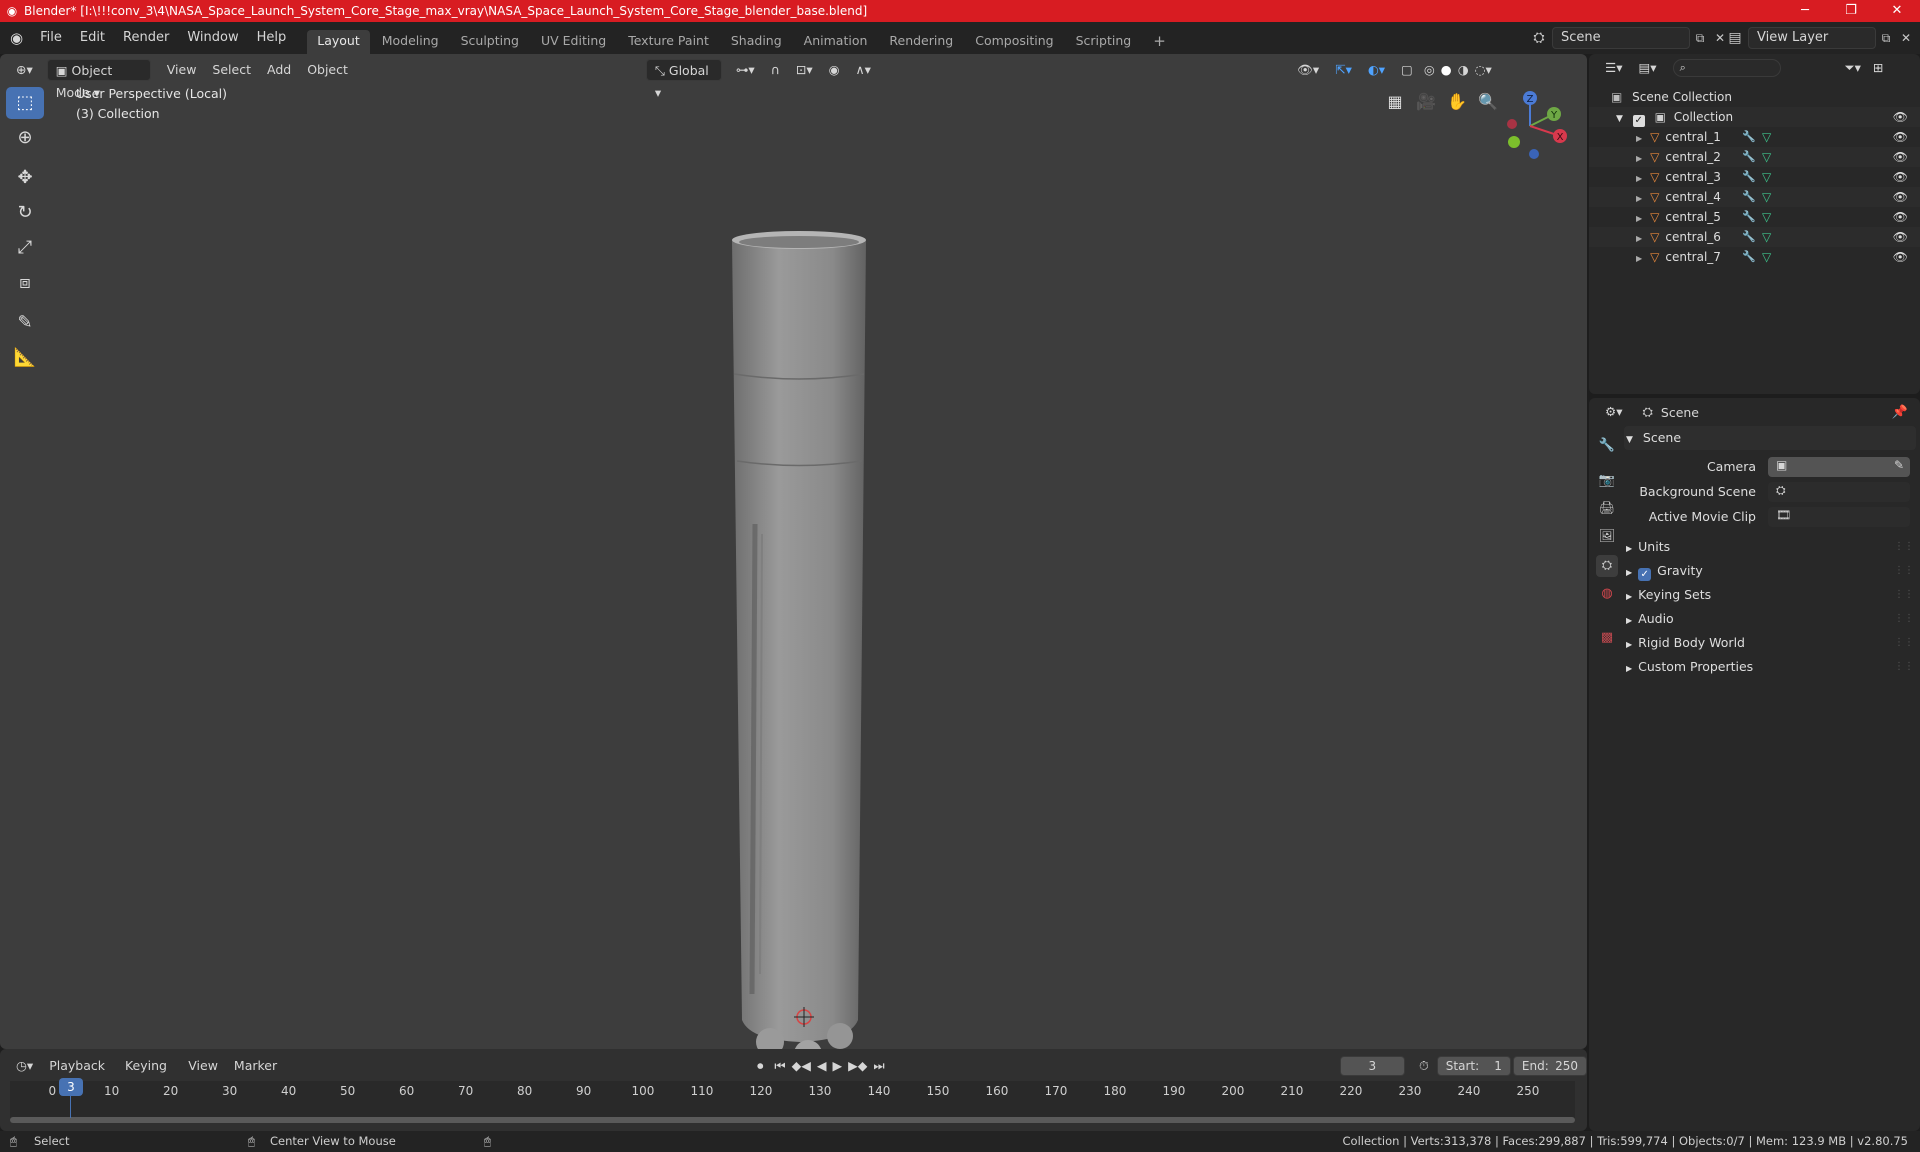  I want to click on add-workspace-button: +, so click(1159, 42).